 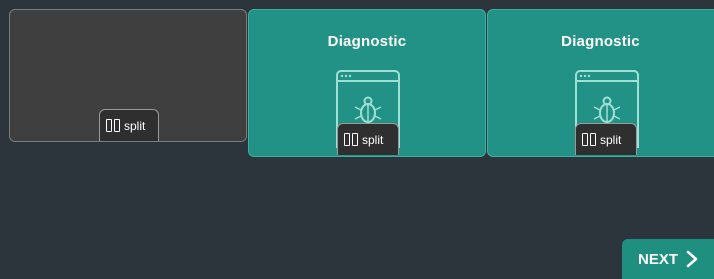 I want to click on next-label: NEXT, so click(x=658, y=259).